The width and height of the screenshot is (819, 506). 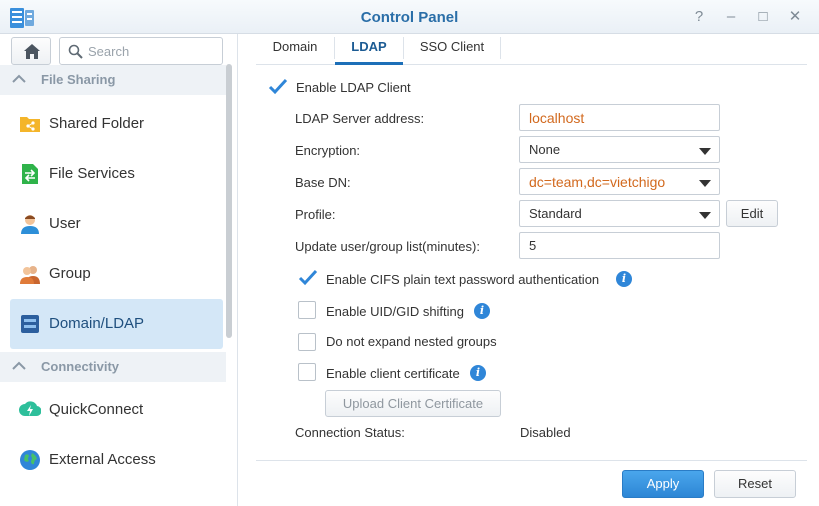 I want to click on client-cert-label: Enable client certificate, so click(x=393, y=373).